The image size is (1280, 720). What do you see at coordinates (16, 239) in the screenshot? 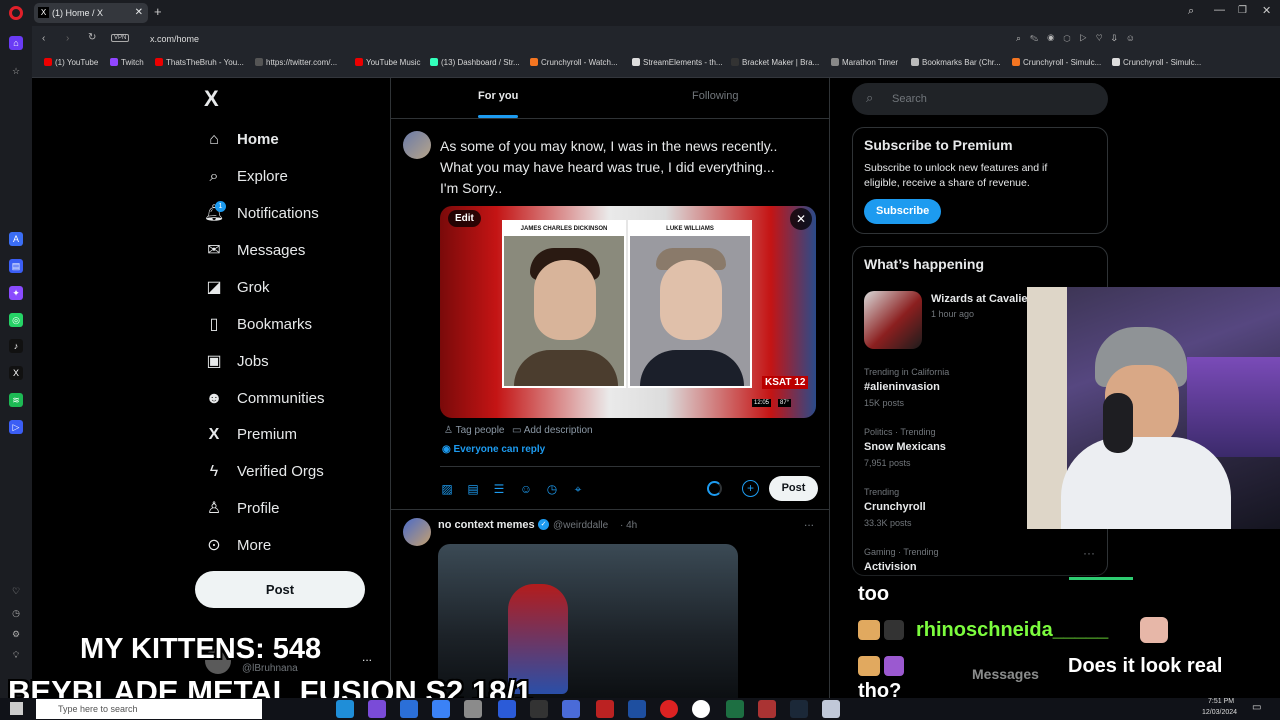
I see `aria-rail-icon: A` at bounding box center [16, 239].